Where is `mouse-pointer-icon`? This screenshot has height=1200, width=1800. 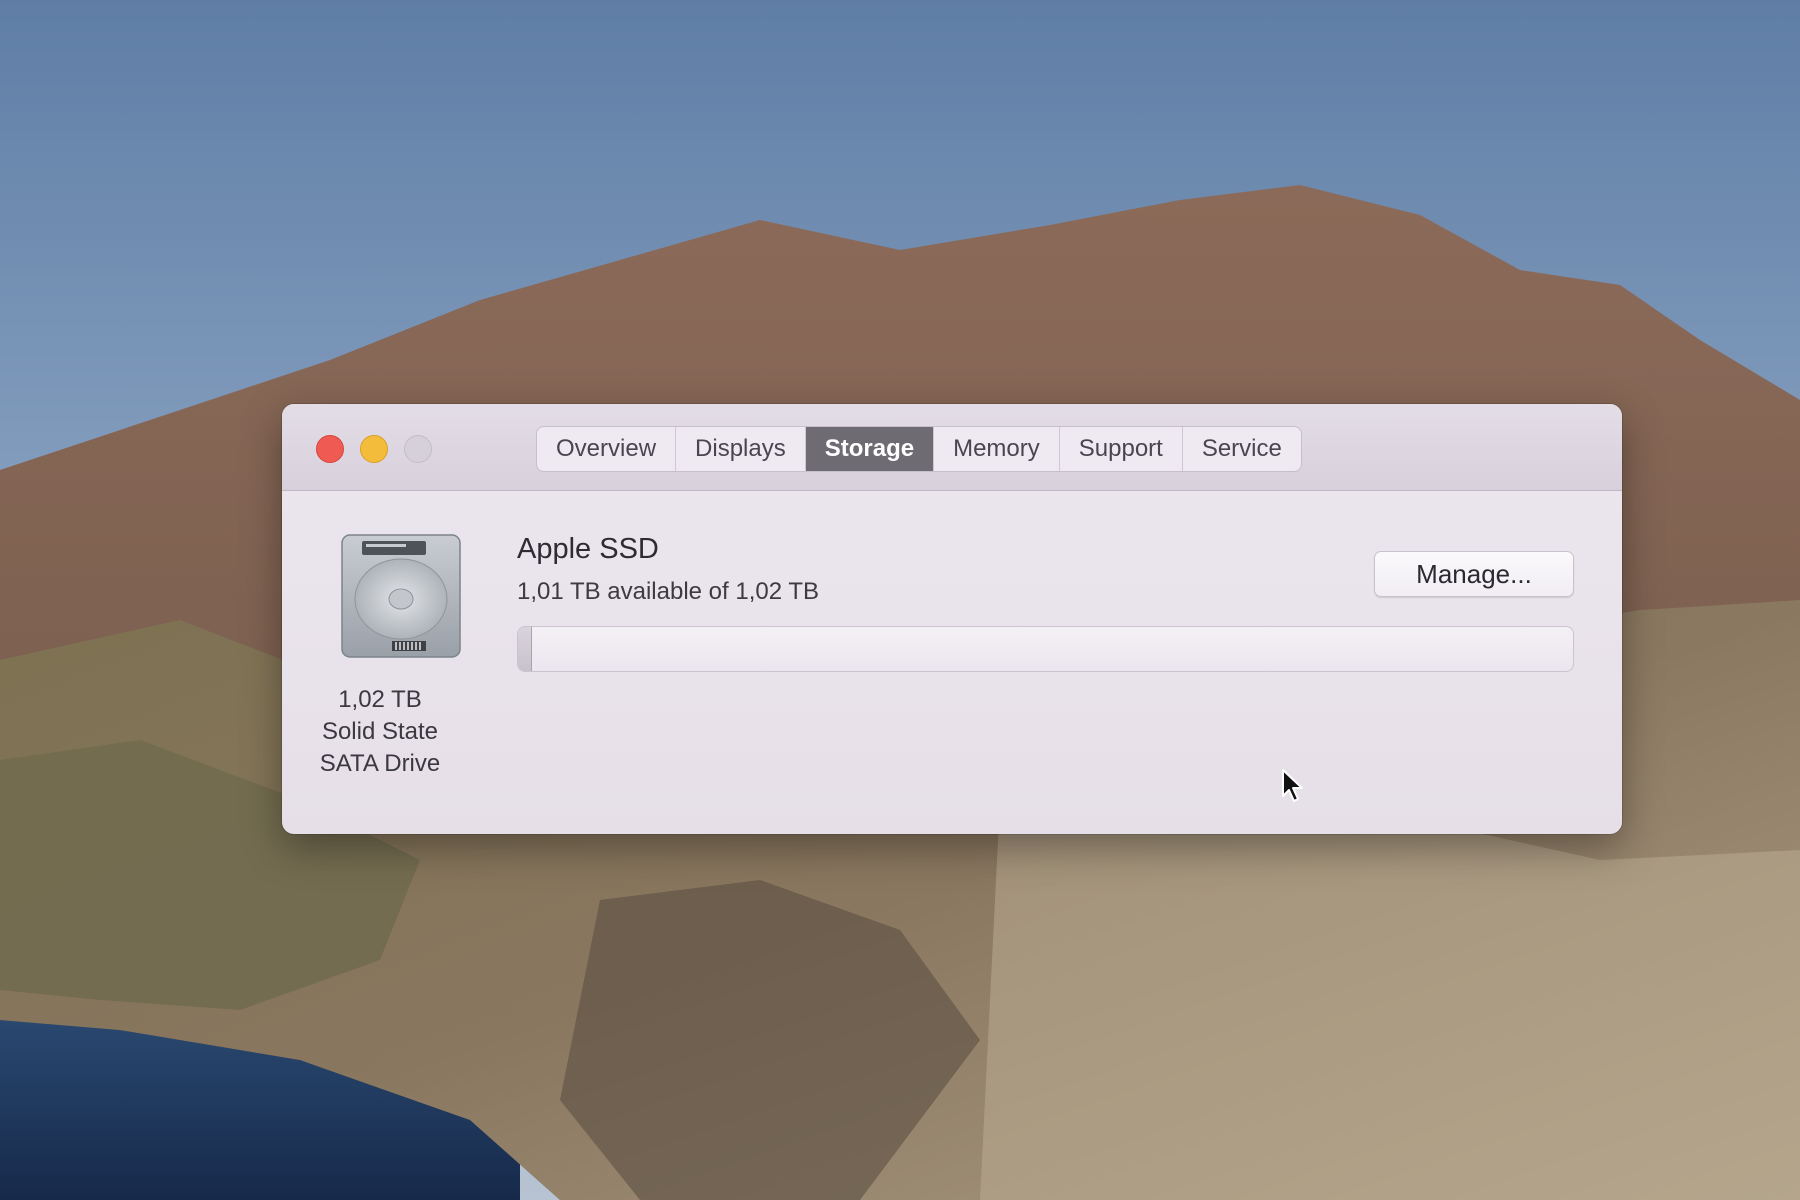
mouse-pointer-icon is located at coordinates (1294, 788).